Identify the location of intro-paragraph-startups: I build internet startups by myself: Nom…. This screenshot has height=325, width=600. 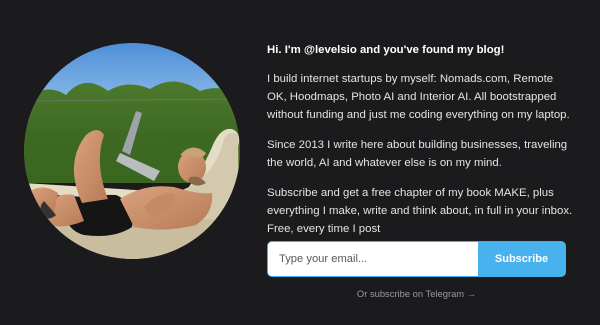
(418, 97).